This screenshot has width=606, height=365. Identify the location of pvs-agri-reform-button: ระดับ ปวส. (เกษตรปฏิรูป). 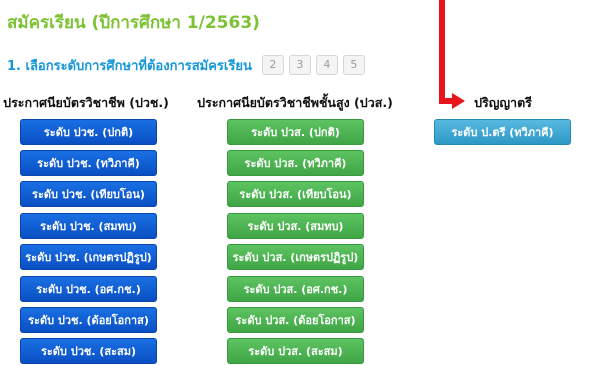
(295, 257).